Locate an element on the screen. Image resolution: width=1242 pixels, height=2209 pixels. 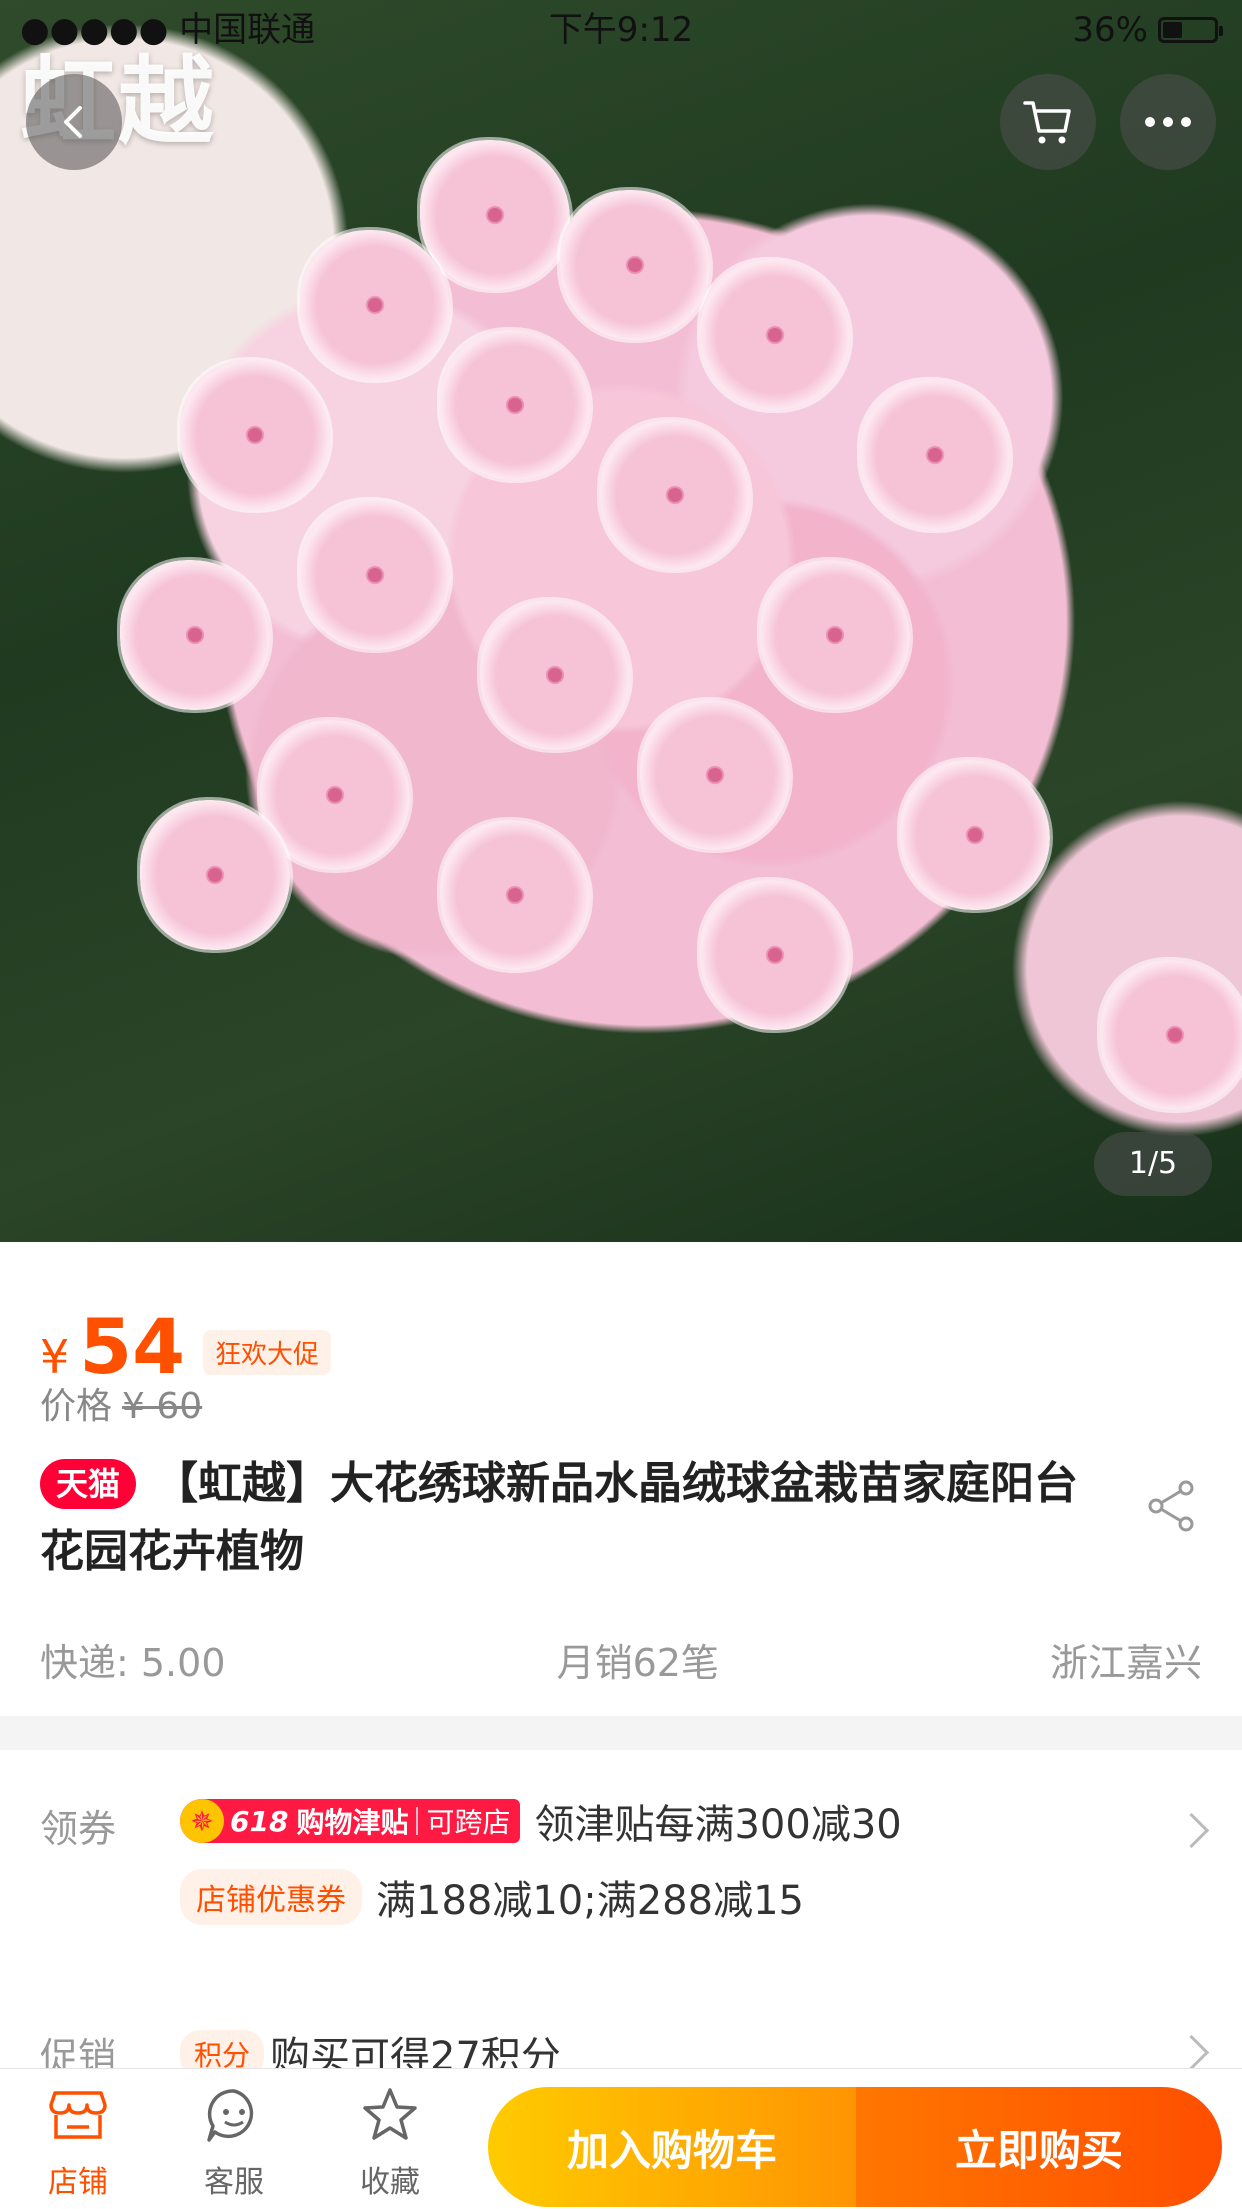
tab-customer-service-label: 客服 is located at coordinates (234, 2182).